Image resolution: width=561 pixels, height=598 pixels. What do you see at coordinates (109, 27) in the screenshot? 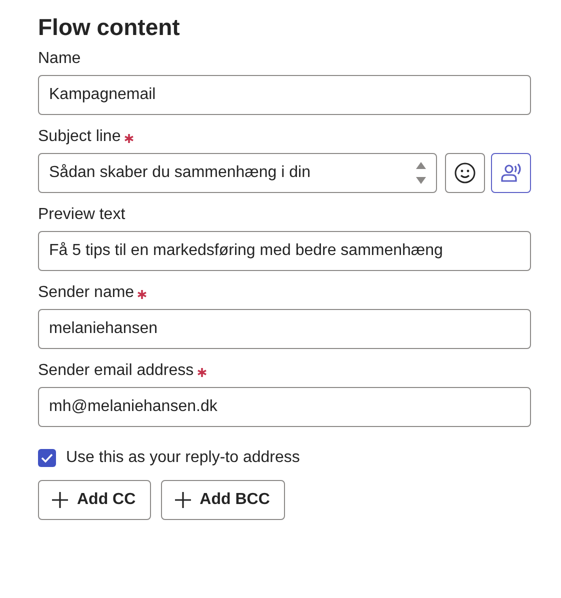
I see `section-title: Flow content` at bounding box center [109, 27].